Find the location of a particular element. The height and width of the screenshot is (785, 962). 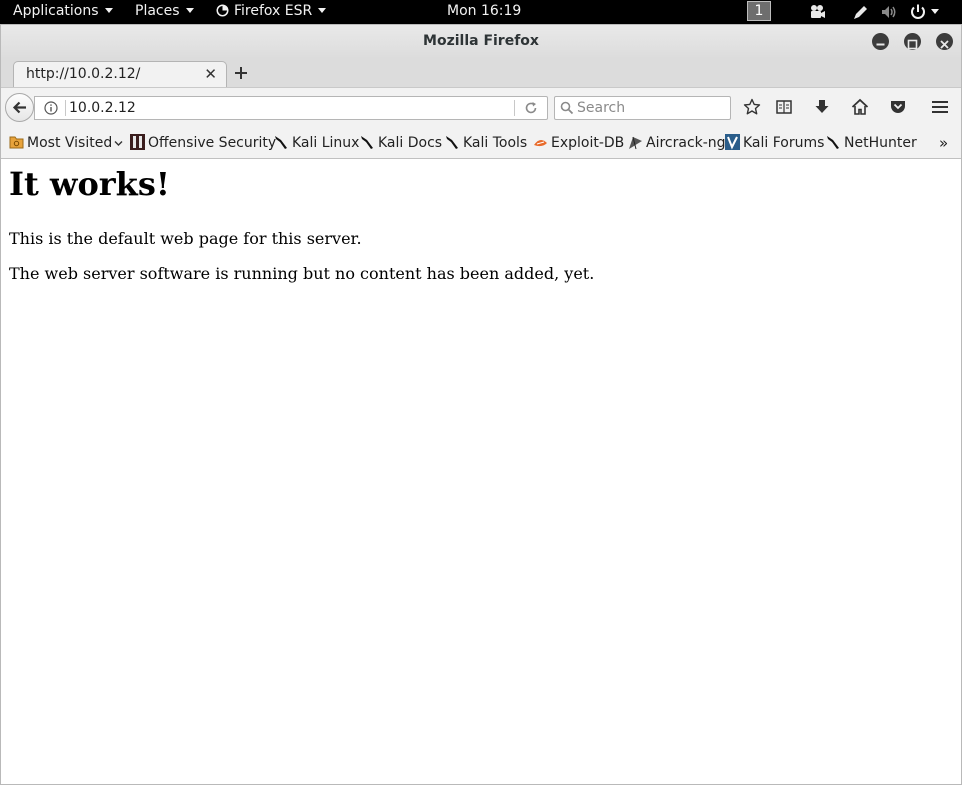

hamburger-menu-icon is located at coordinates (940, 107).